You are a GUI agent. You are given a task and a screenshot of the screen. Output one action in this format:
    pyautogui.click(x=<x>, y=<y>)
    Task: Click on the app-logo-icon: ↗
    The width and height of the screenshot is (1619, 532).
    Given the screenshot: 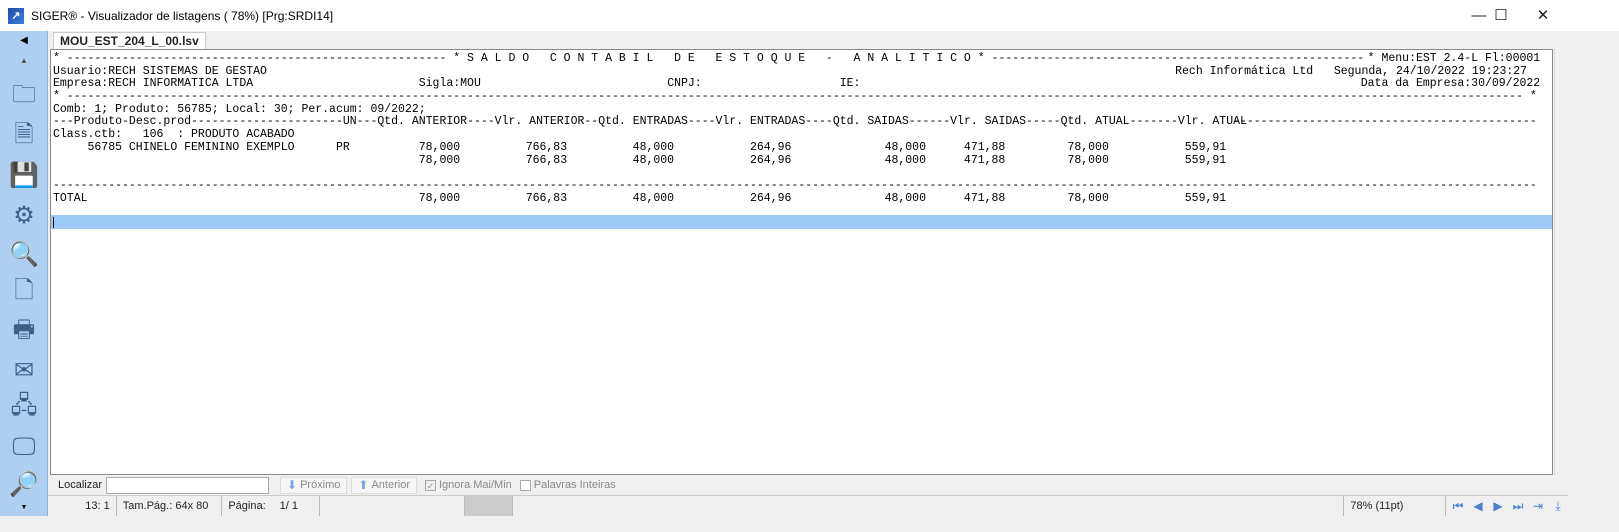 What is the action you would take?
    pyautogui.click(x=16, y=15)
    